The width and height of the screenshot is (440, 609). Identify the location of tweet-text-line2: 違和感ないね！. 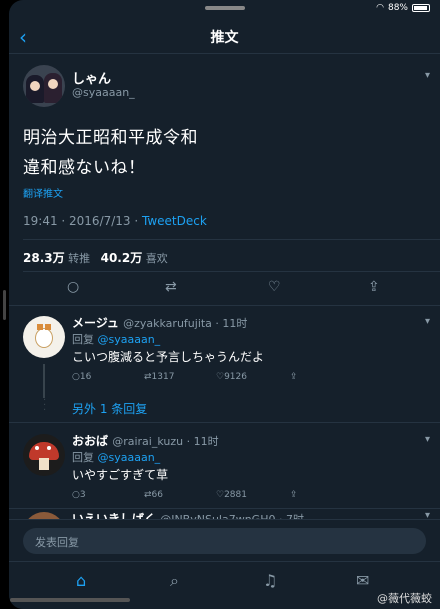
(84, 168).